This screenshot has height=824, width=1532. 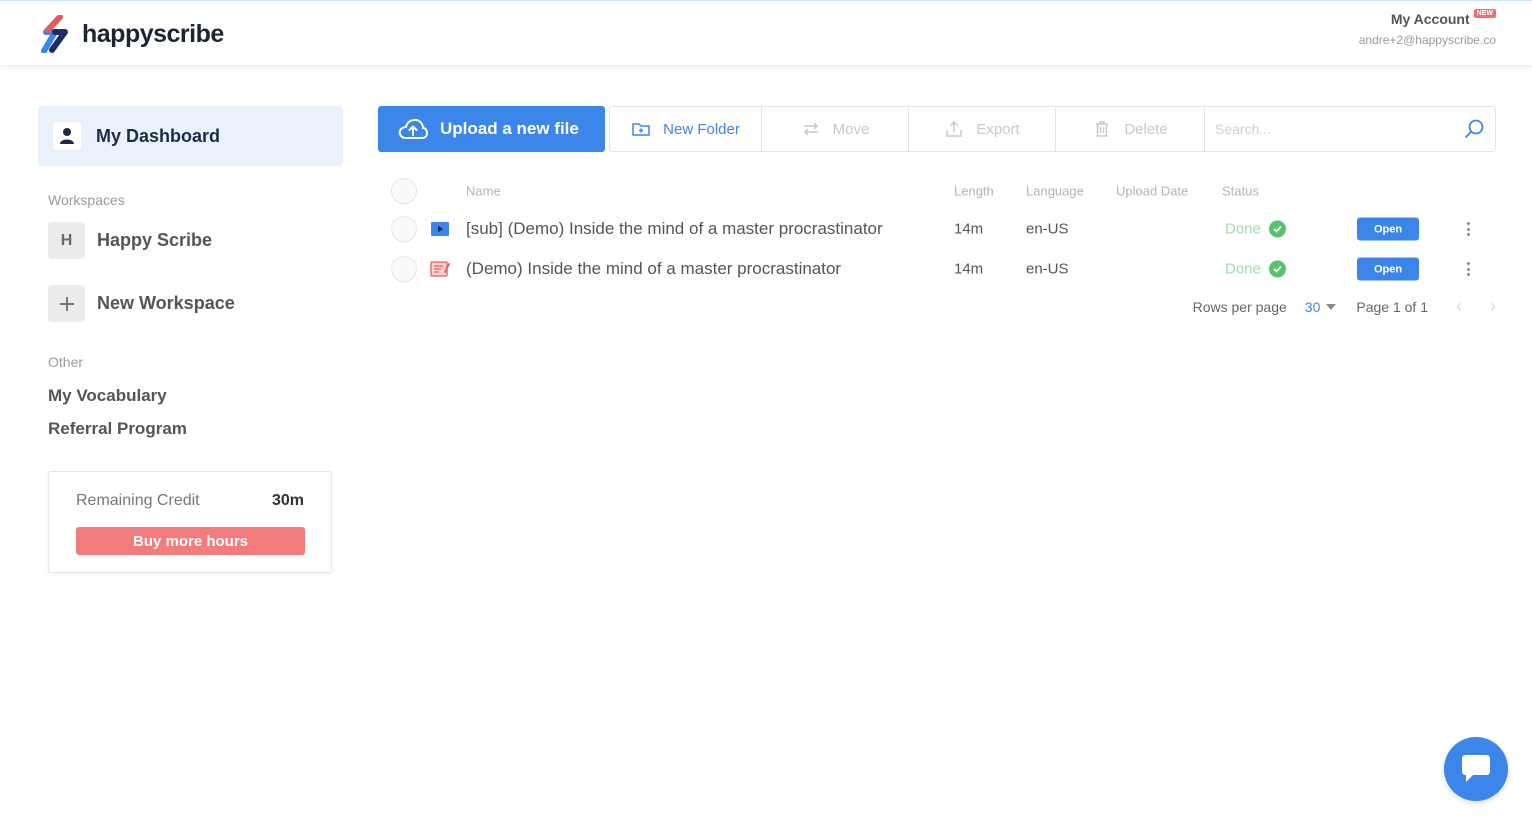 I want to click on new-badge: NEW, so click(x=1484, y=13).